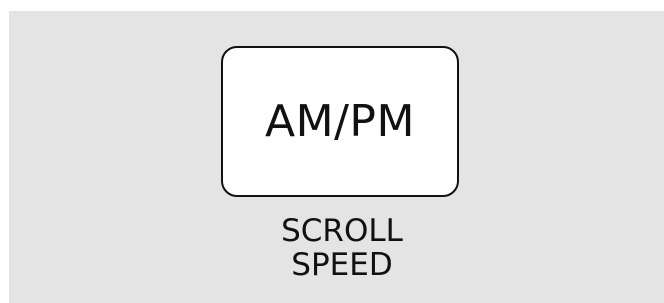 Image resolution: width=664 pixels, height=303 pixels. I want to click on scroll-speed-caption: SCROLL SPEED, so click(342, 248).